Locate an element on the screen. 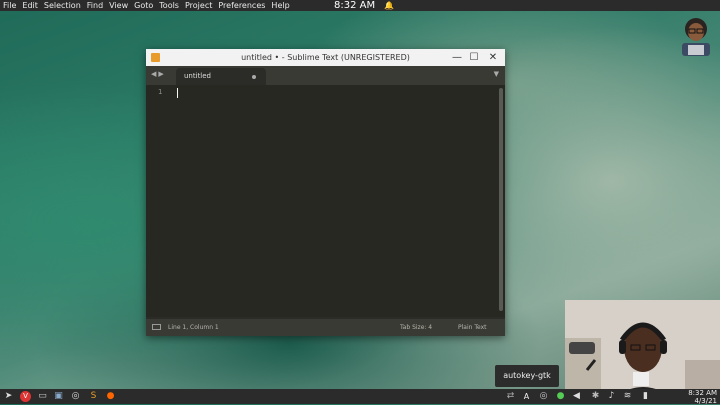 The height and width of the screenshot is (405, 720). update-ok-icon: ● is located at coordinates (560, 396).